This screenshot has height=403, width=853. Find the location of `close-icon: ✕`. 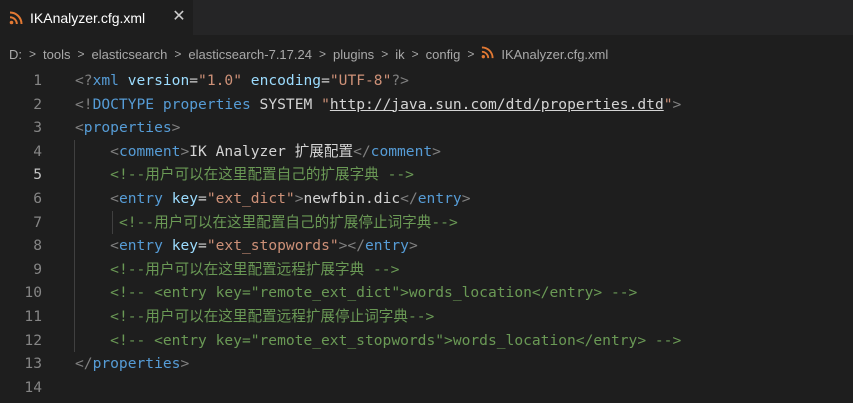

close-icon: ✕ is located at coordinates (179, 17).